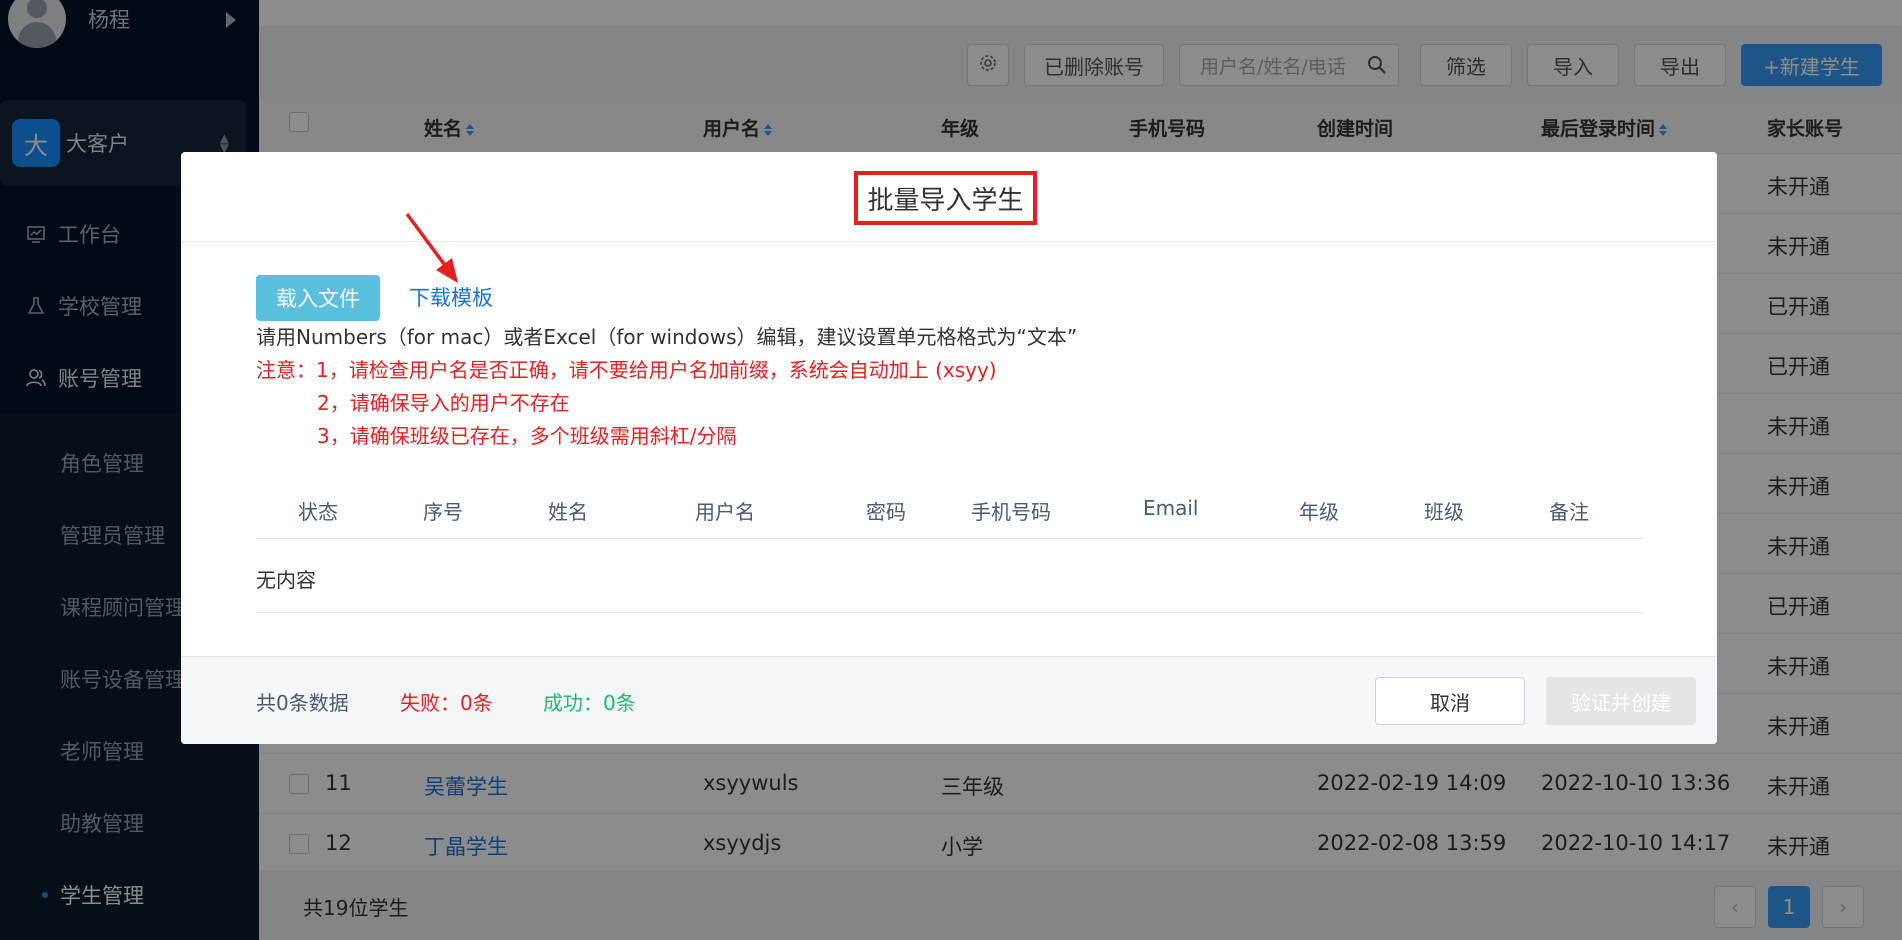  I want to click on note-2: 2，请确保导入的用户不存在, so click(443, 403).